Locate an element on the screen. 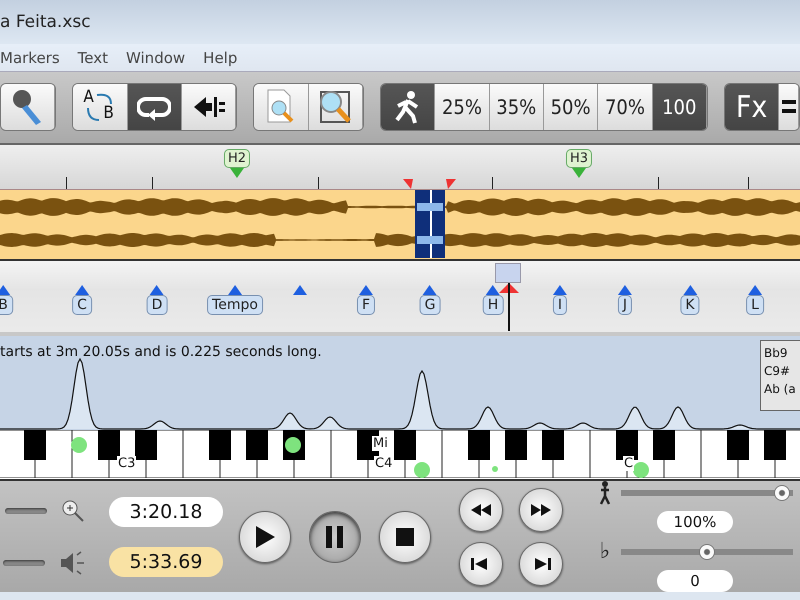 The height and width of the screenshot is (600, 800). playhead-drawing is located at coordinates (509, 306).